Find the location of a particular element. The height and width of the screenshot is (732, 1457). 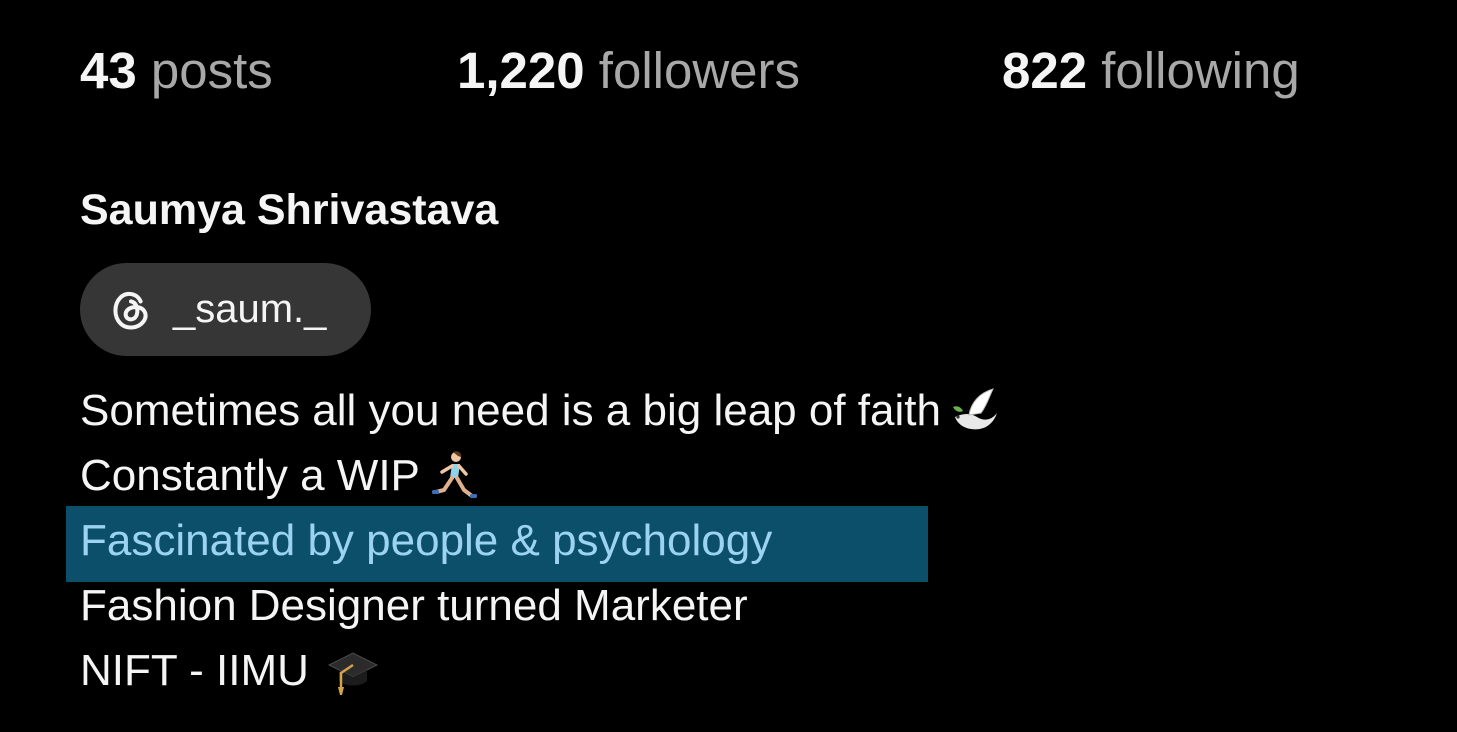

dove-emoji is located at coordinates (975, 411).